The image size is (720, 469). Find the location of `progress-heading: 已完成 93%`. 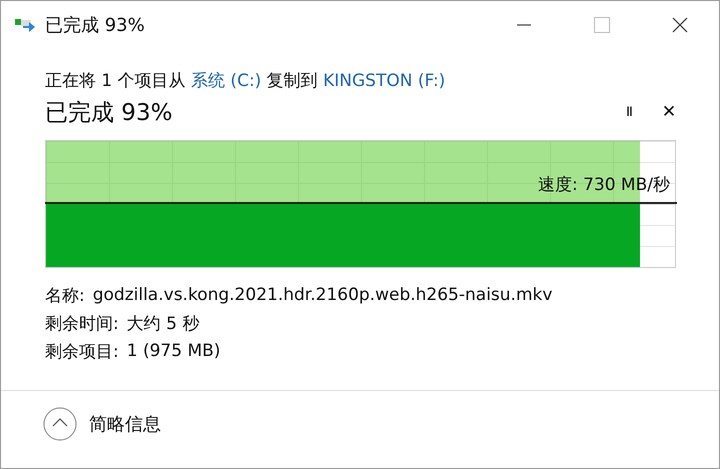

progress-heading: 已完成 93% is located at coordinates (109, 113).